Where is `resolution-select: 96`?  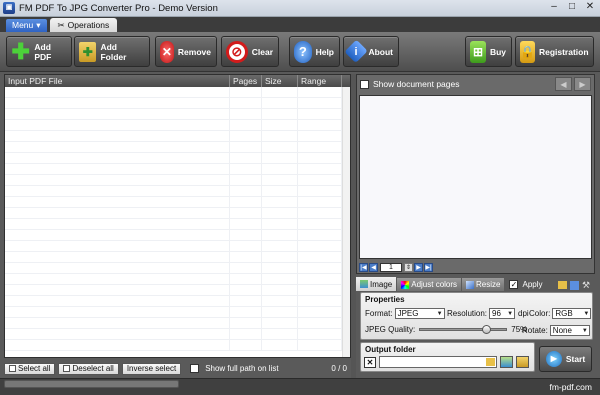
resolution-select: 96 is located at coordinates (502, 313).